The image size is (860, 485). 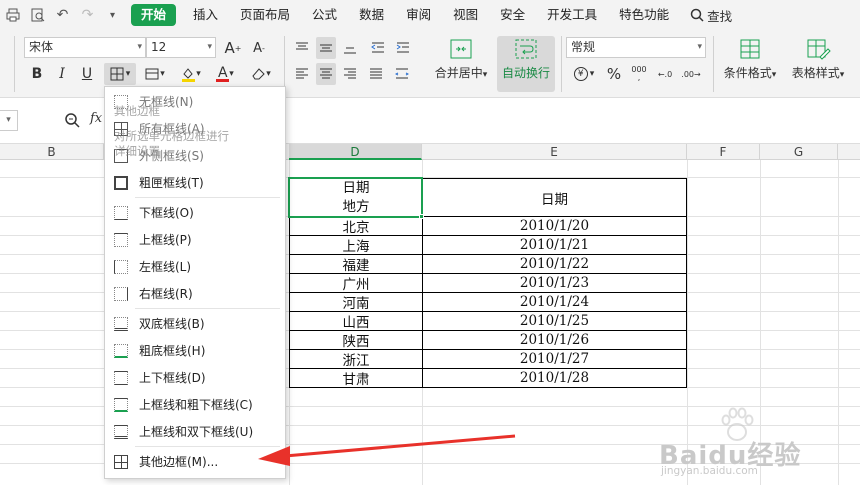 What do you see at coordinates (709, 471) in the screenshot?
I see `watermark-url: jingyan.baidu.com` at bounding box center [709, 471].